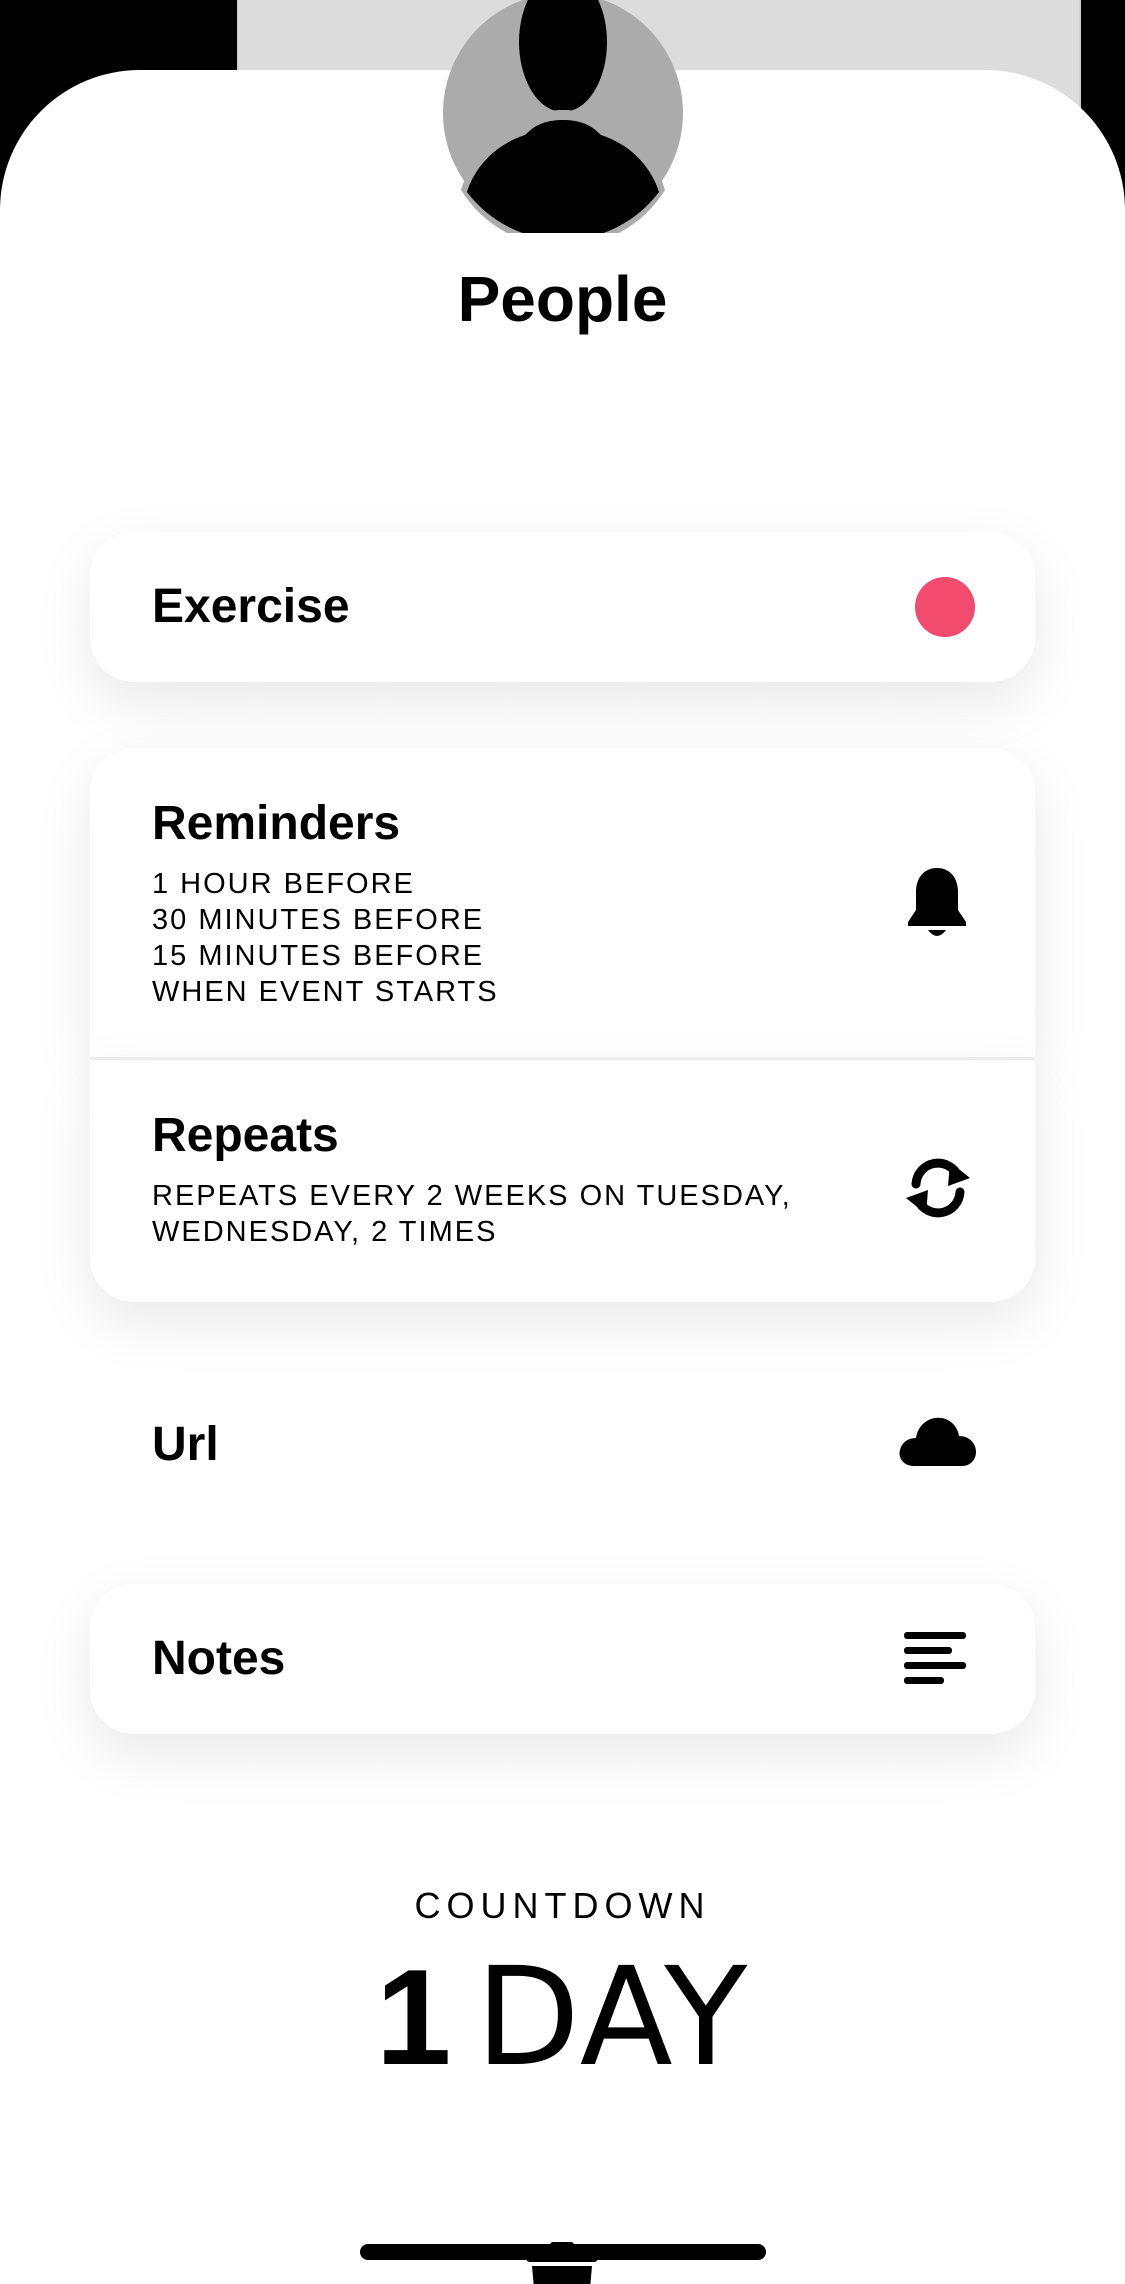 The image size is (1125, 2284). Describe the element at coordinates (612, 2018) in the screenshot. I see `countdown-unit: DAY` at that location.